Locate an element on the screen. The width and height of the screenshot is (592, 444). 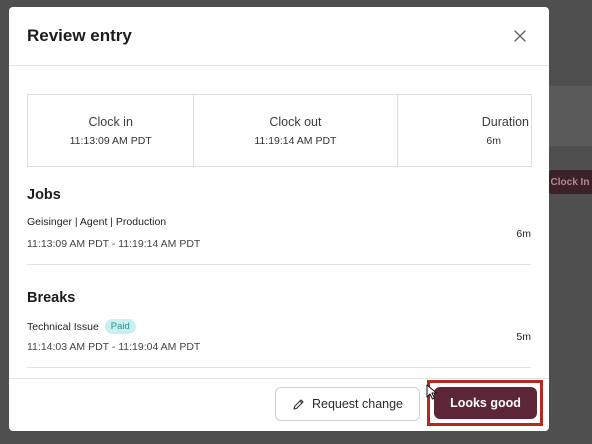
clock-in-value: 11:13:09 AM PDT is located at coordinates (110, 140).